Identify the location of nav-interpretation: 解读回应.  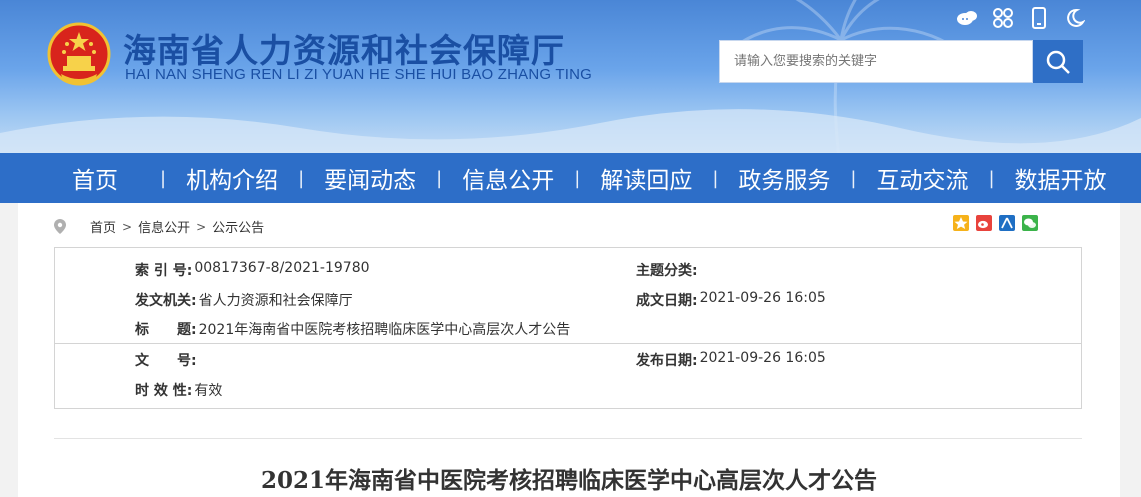
(646, 178).